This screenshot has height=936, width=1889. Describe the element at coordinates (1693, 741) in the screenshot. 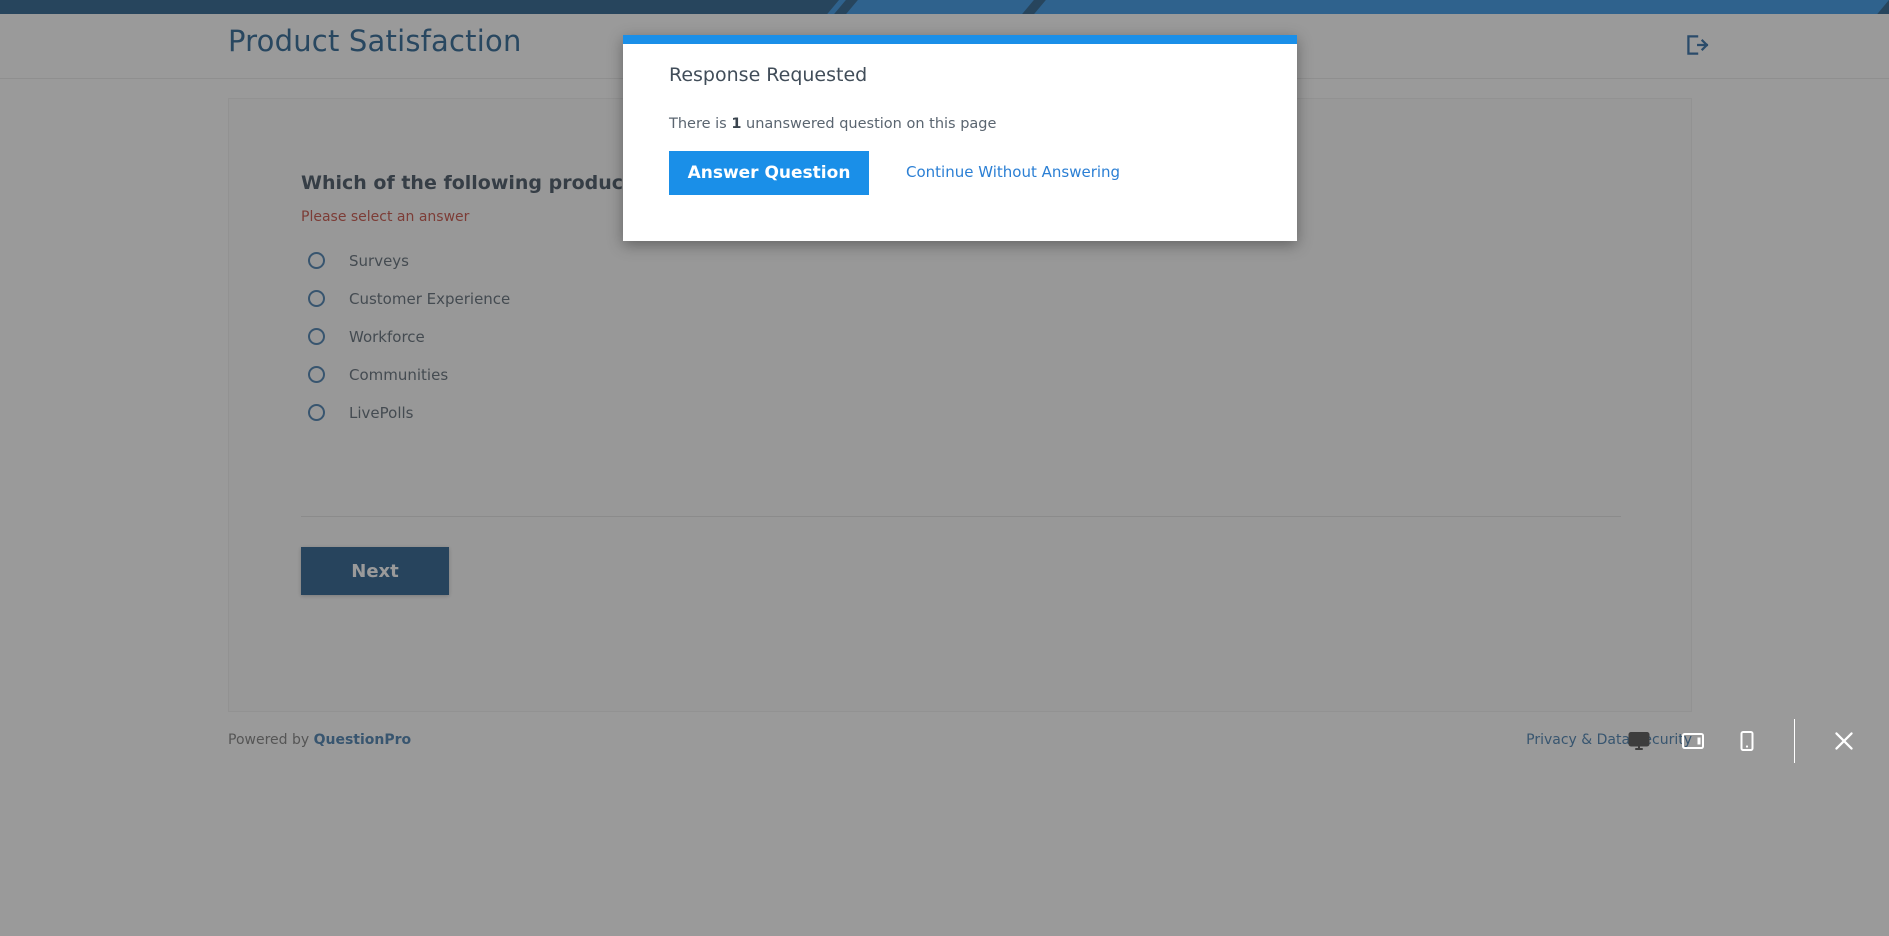

I see `tablet-icon` at that location.